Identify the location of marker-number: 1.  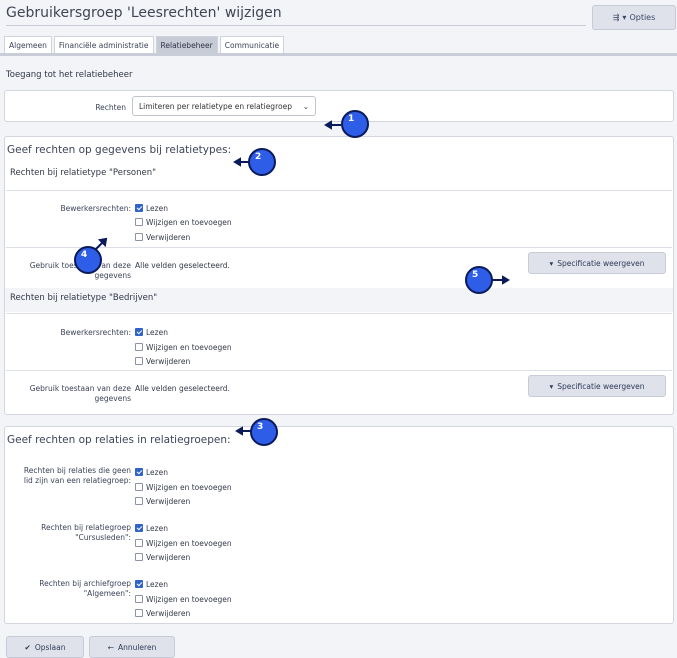
(351, 119).